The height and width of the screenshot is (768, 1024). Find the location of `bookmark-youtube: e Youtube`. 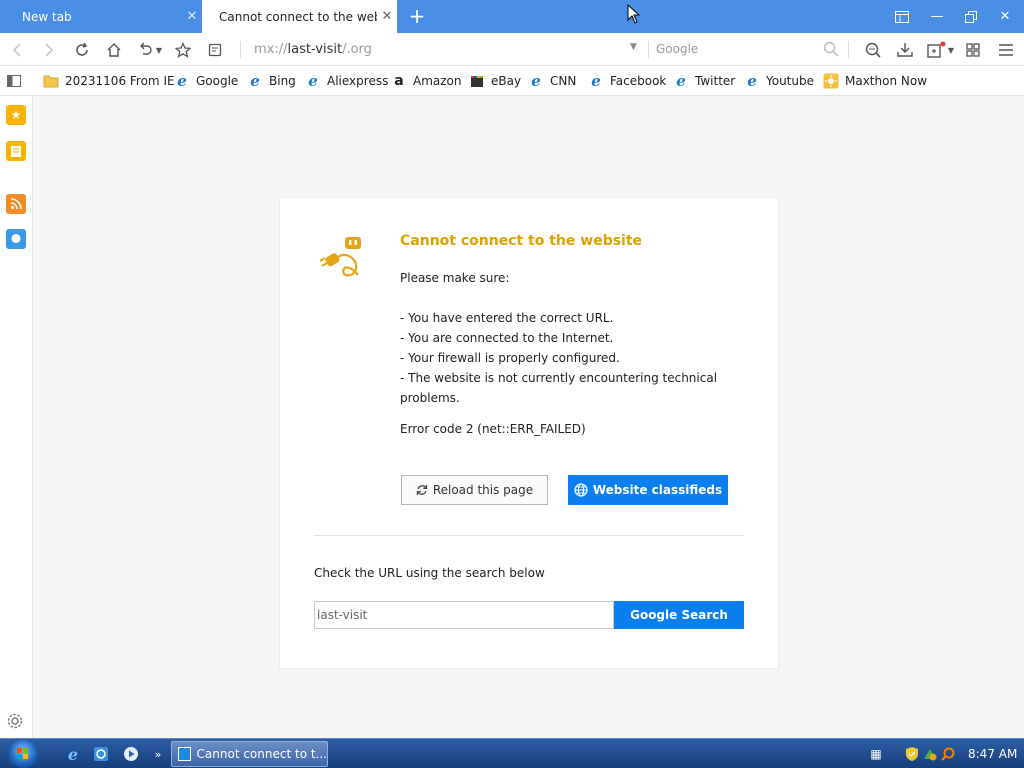

bookmark-youtube: e Youtube is located at coordinates (779, 81).